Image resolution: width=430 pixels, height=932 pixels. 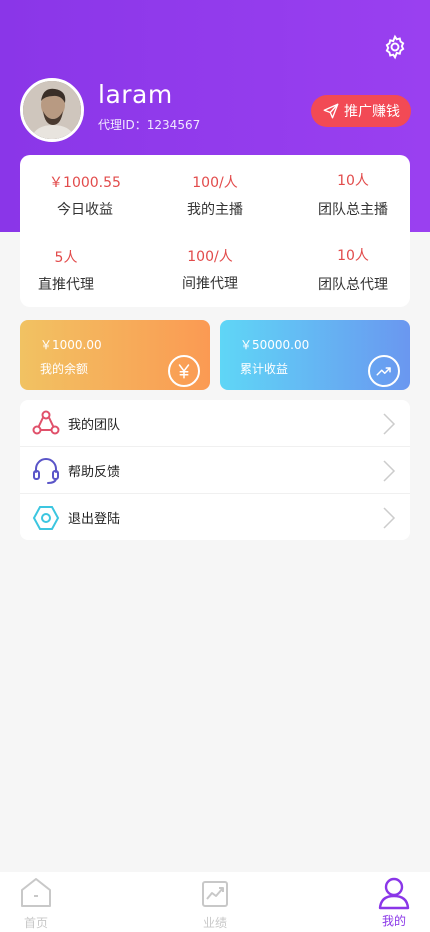 What do you see at coordinates (115, 355) in the screenshot?
I see `balance-card: ￥1000.00 我的余额` at bounding box center [115, 355].